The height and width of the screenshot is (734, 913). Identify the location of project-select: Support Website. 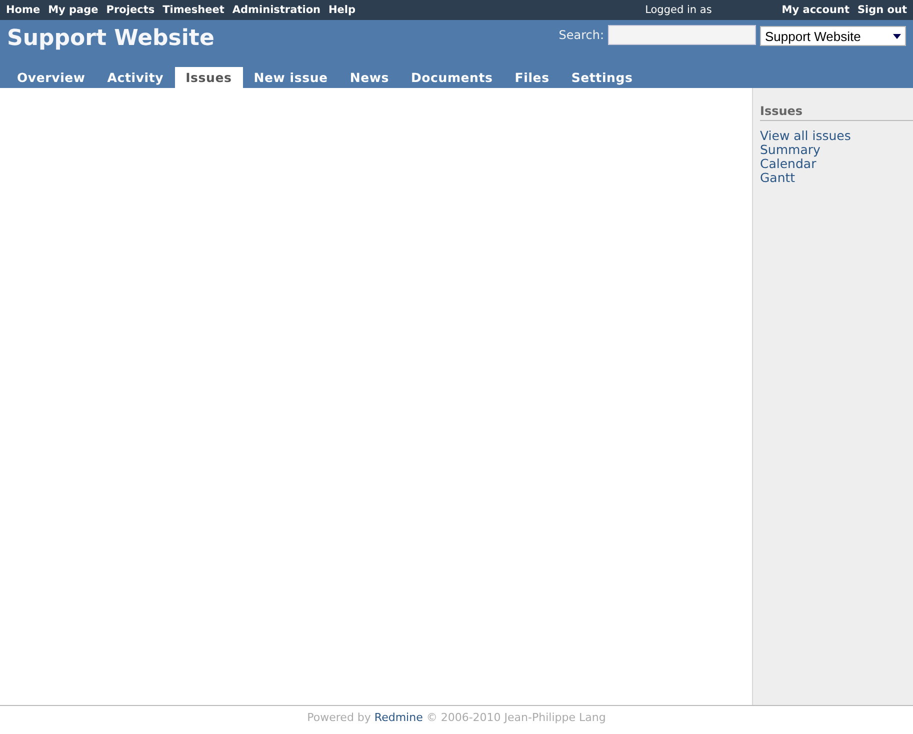
(833, 36).